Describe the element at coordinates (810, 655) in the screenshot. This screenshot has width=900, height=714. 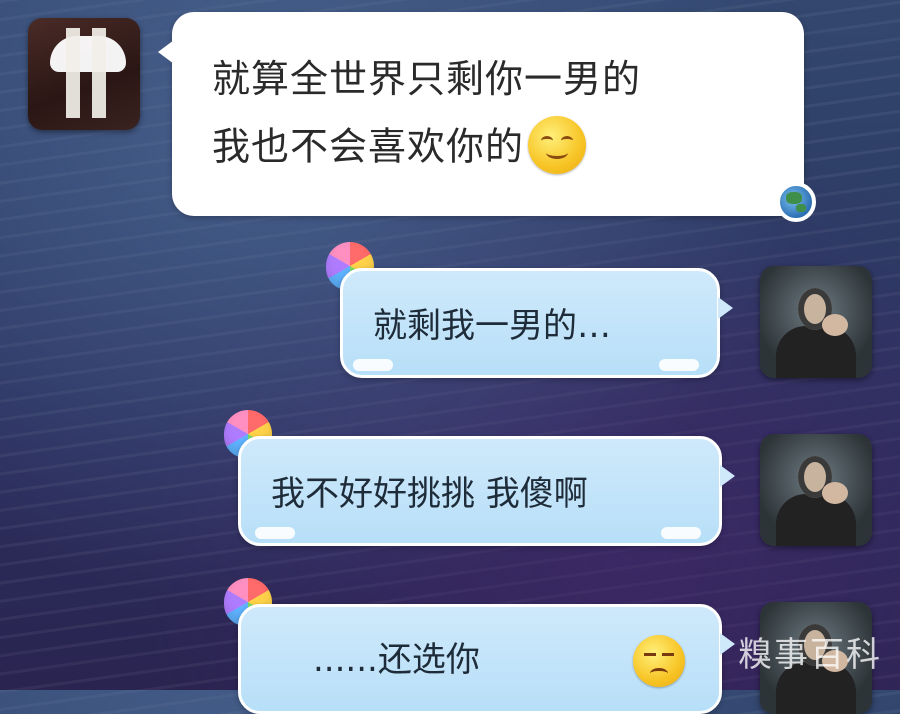
I see `watermark: 糗事百科` at that location.